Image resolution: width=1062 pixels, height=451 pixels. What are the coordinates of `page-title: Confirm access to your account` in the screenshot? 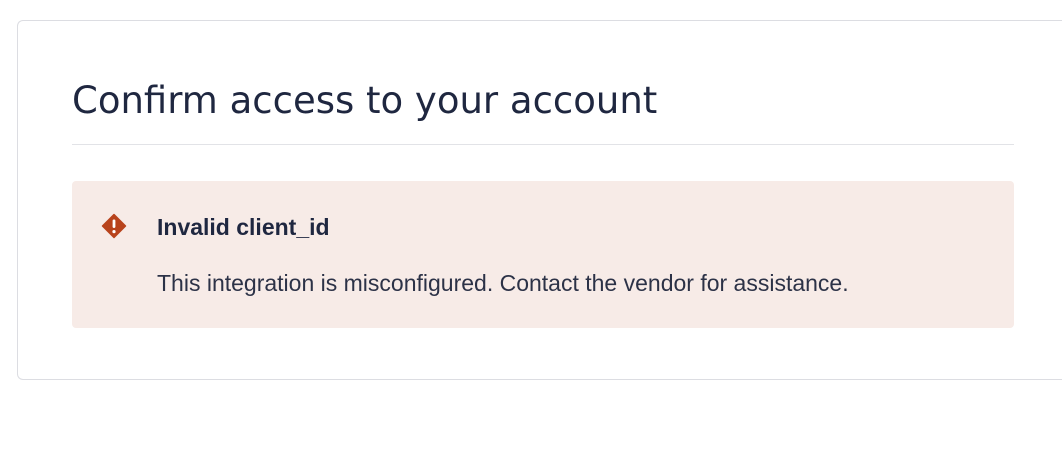 It's located at (365, 100).